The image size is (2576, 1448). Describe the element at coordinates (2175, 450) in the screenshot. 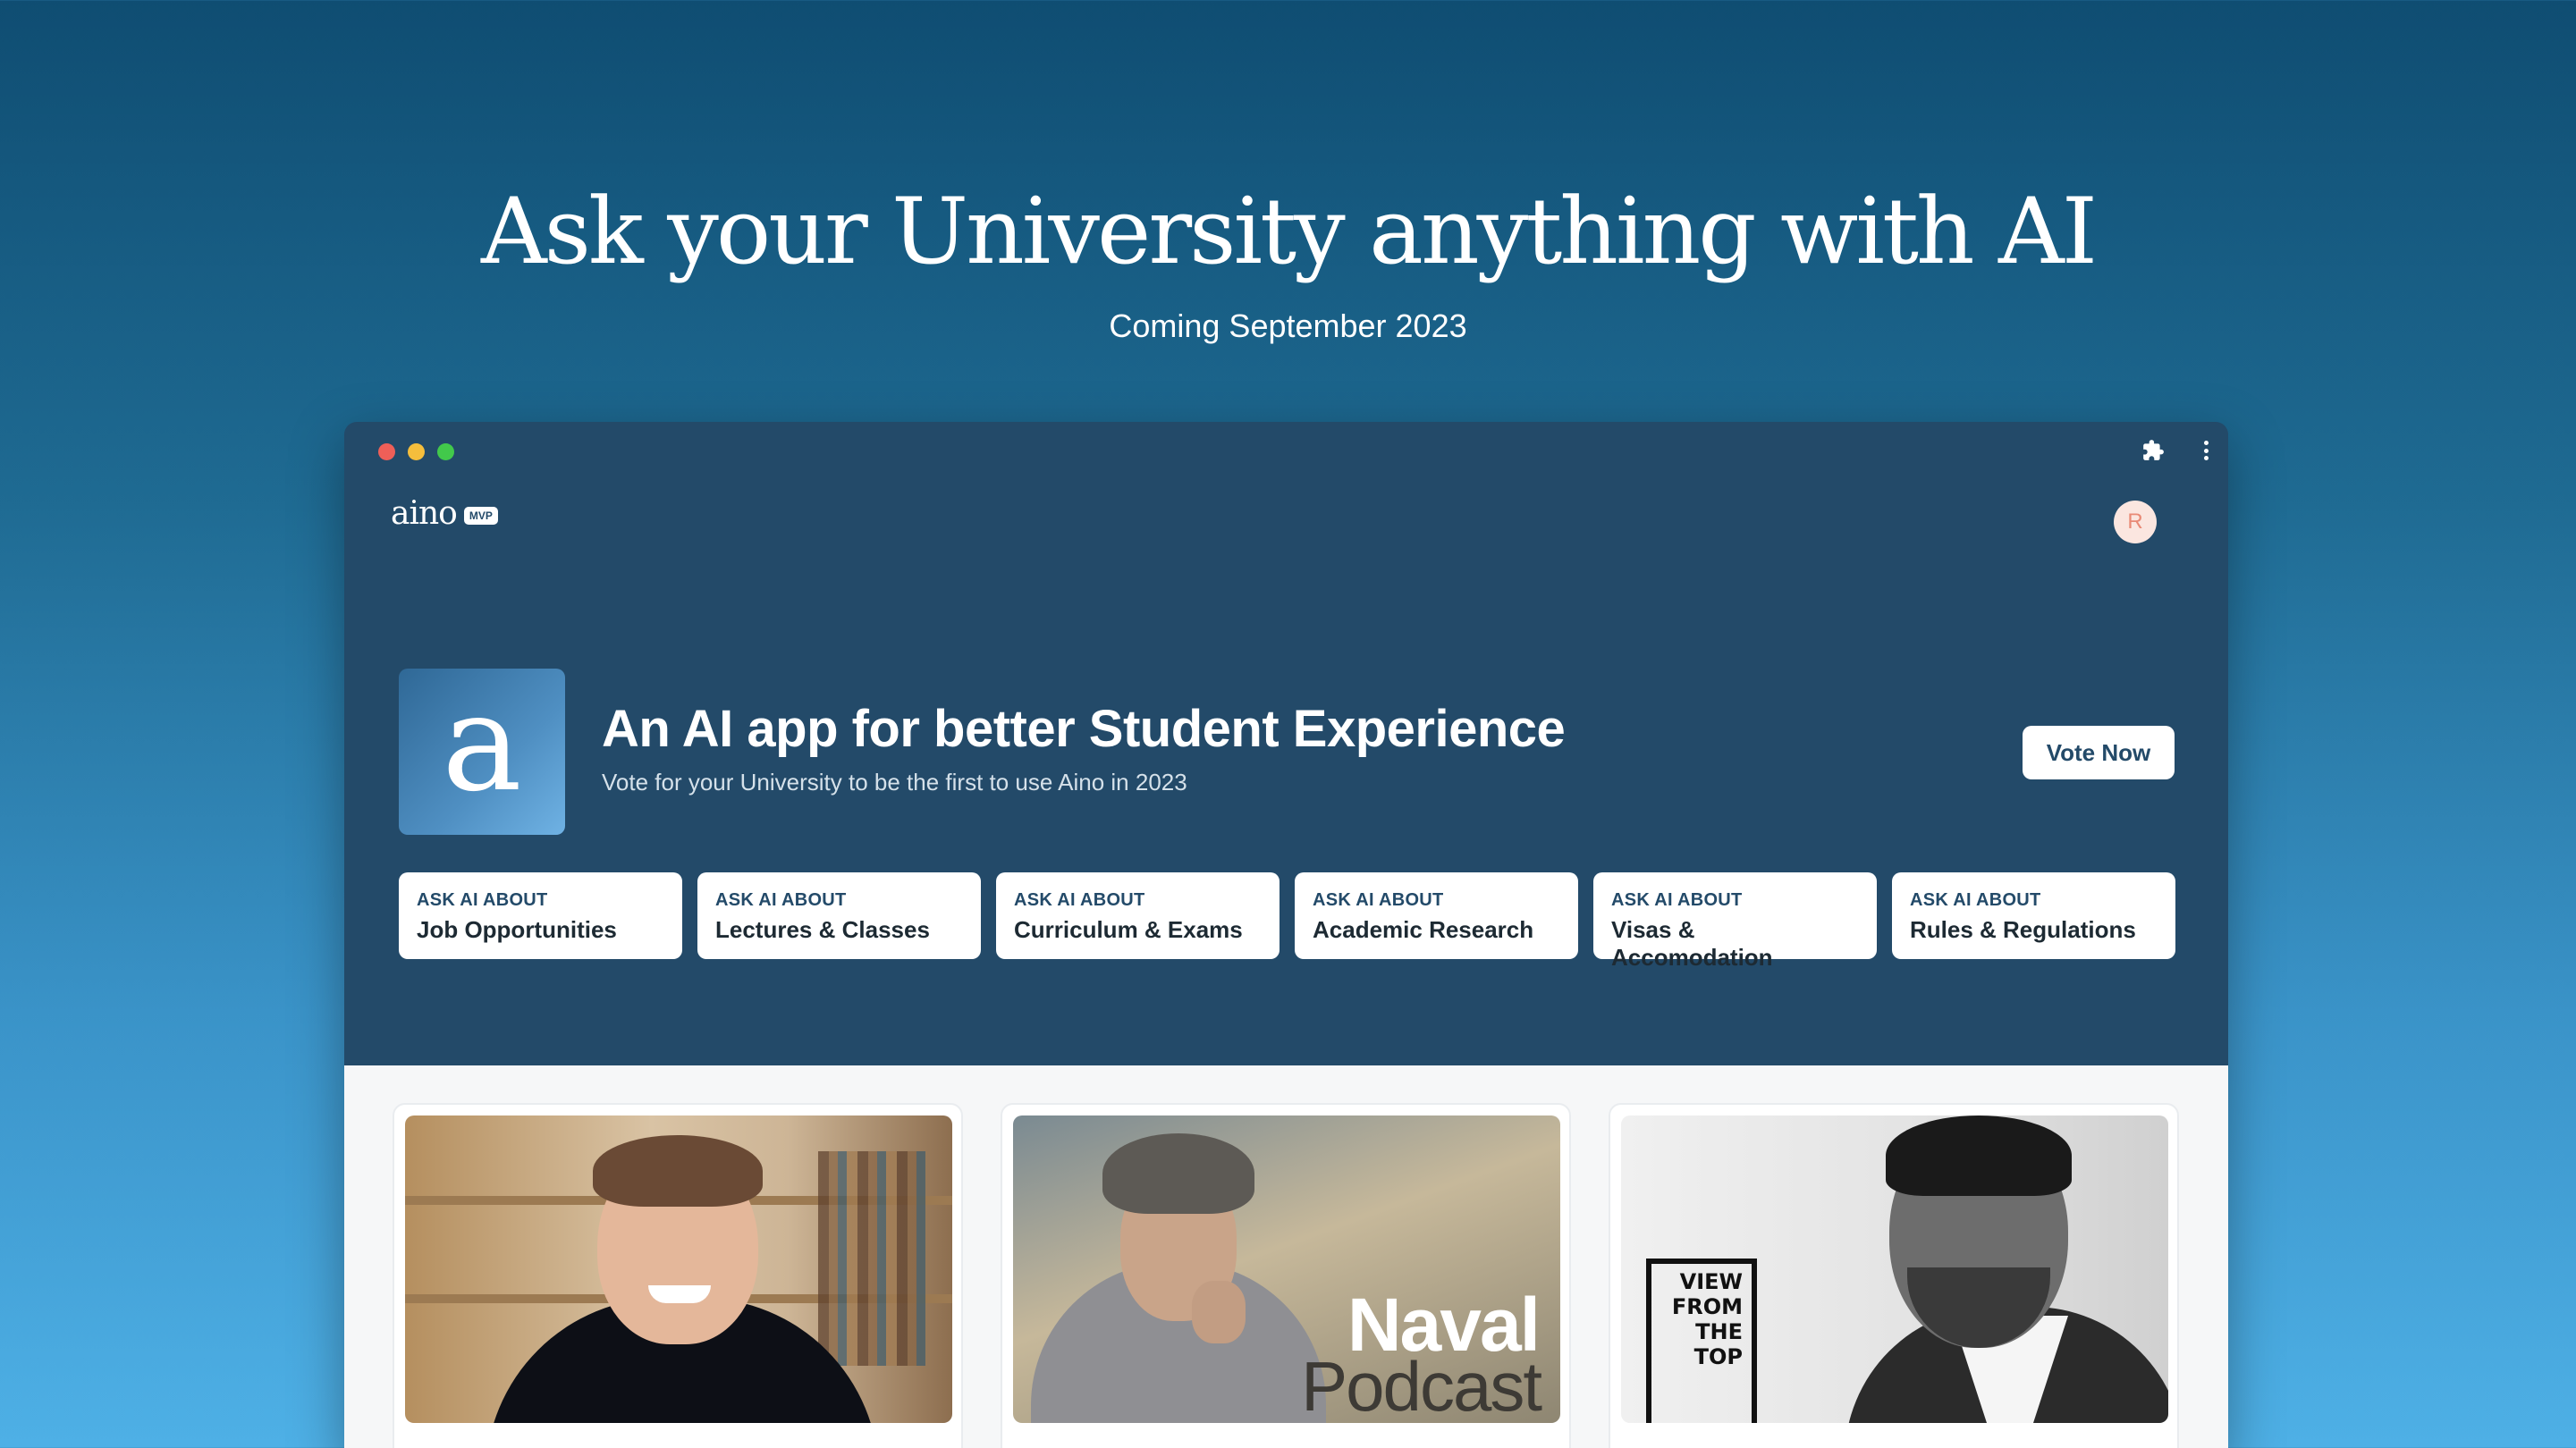

I see `window-toolbar-icons` at that location.